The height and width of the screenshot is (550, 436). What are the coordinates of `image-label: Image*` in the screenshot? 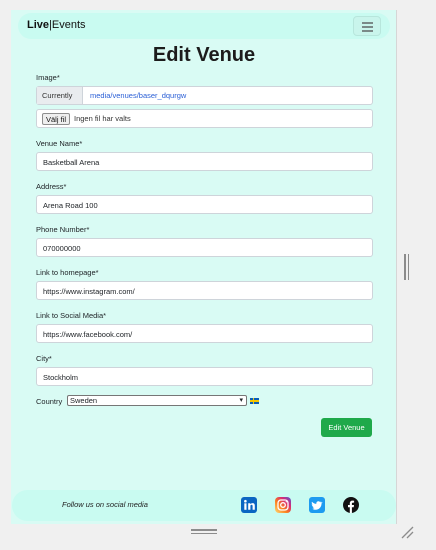 It's located at (48, 77).